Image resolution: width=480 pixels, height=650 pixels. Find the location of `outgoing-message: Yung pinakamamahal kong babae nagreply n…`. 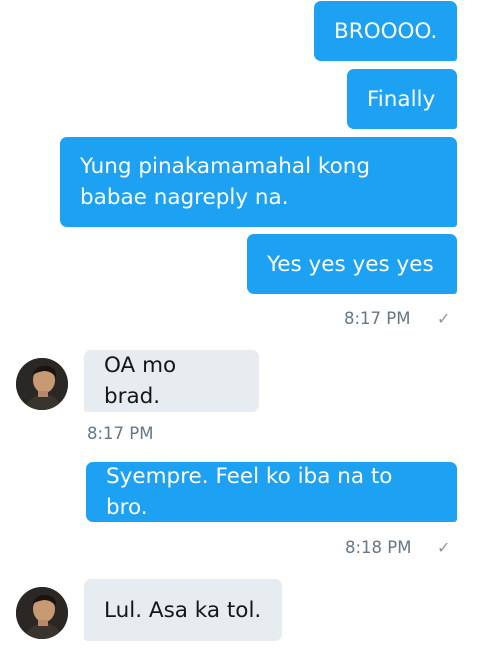

outgoing-message: Yung pinakamamahal kong babae nagreply n… is located at coordinates (258, 182).